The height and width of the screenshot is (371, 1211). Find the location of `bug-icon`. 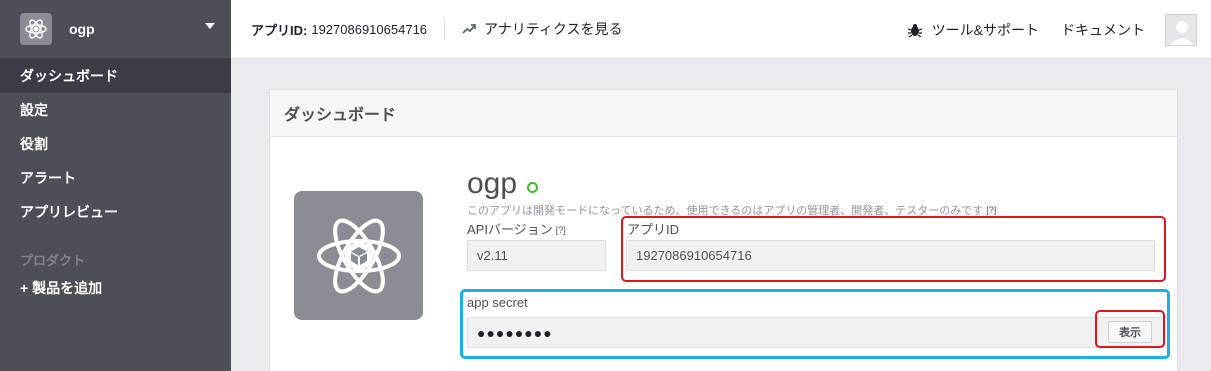

bug-icon is located at coordinates (914, 30).